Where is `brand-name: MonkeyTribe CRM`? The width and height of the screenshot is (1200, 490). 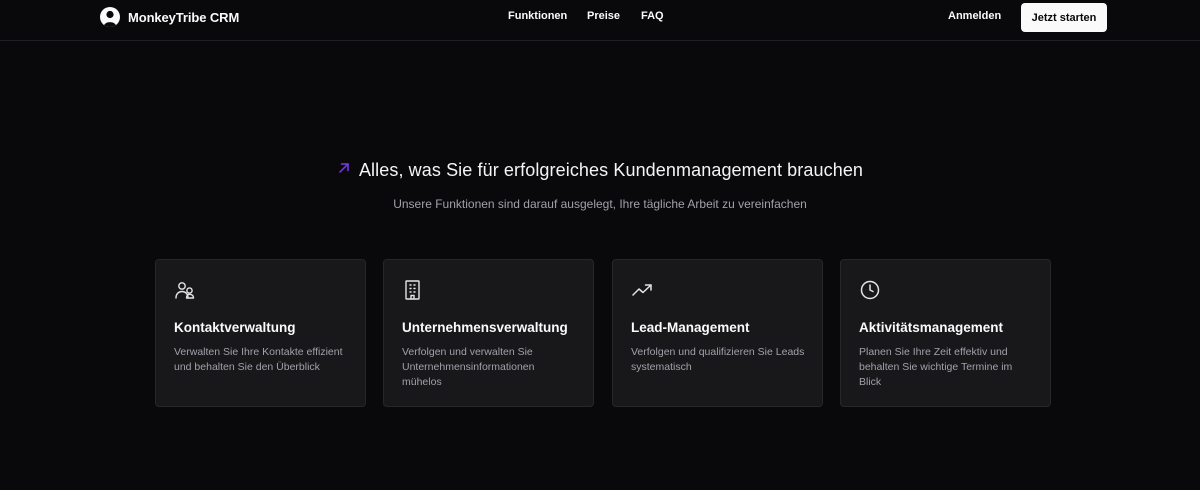 brand-name: MonkeyTribe CRM is located at coordinates (184, 17).